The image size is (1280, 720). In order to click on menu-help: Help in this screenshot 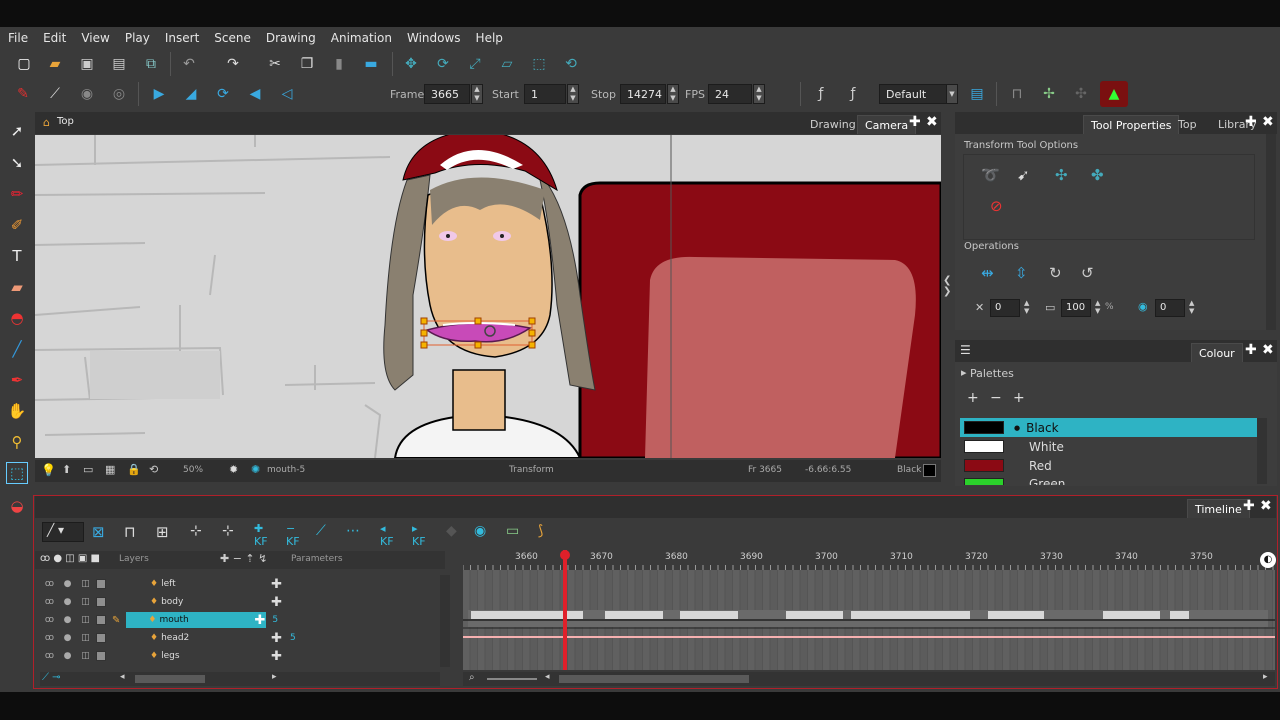, I will do `click(489, 38)`.